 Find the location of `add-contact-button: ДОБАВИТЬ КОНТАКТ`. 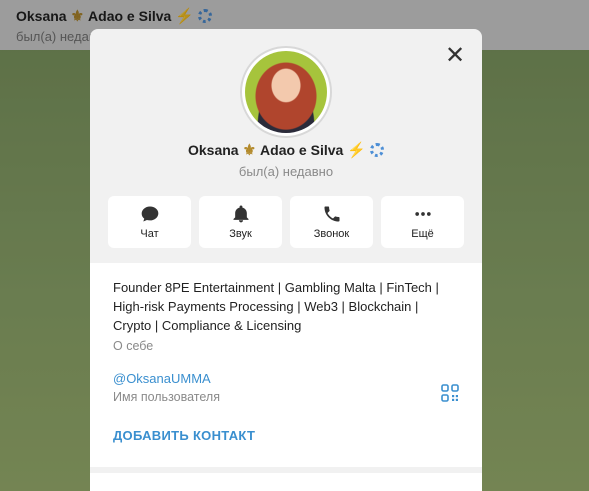

add-contact-button: ДОБАВИТЬ КОНТАКТ is located at coordinates (286, 435).